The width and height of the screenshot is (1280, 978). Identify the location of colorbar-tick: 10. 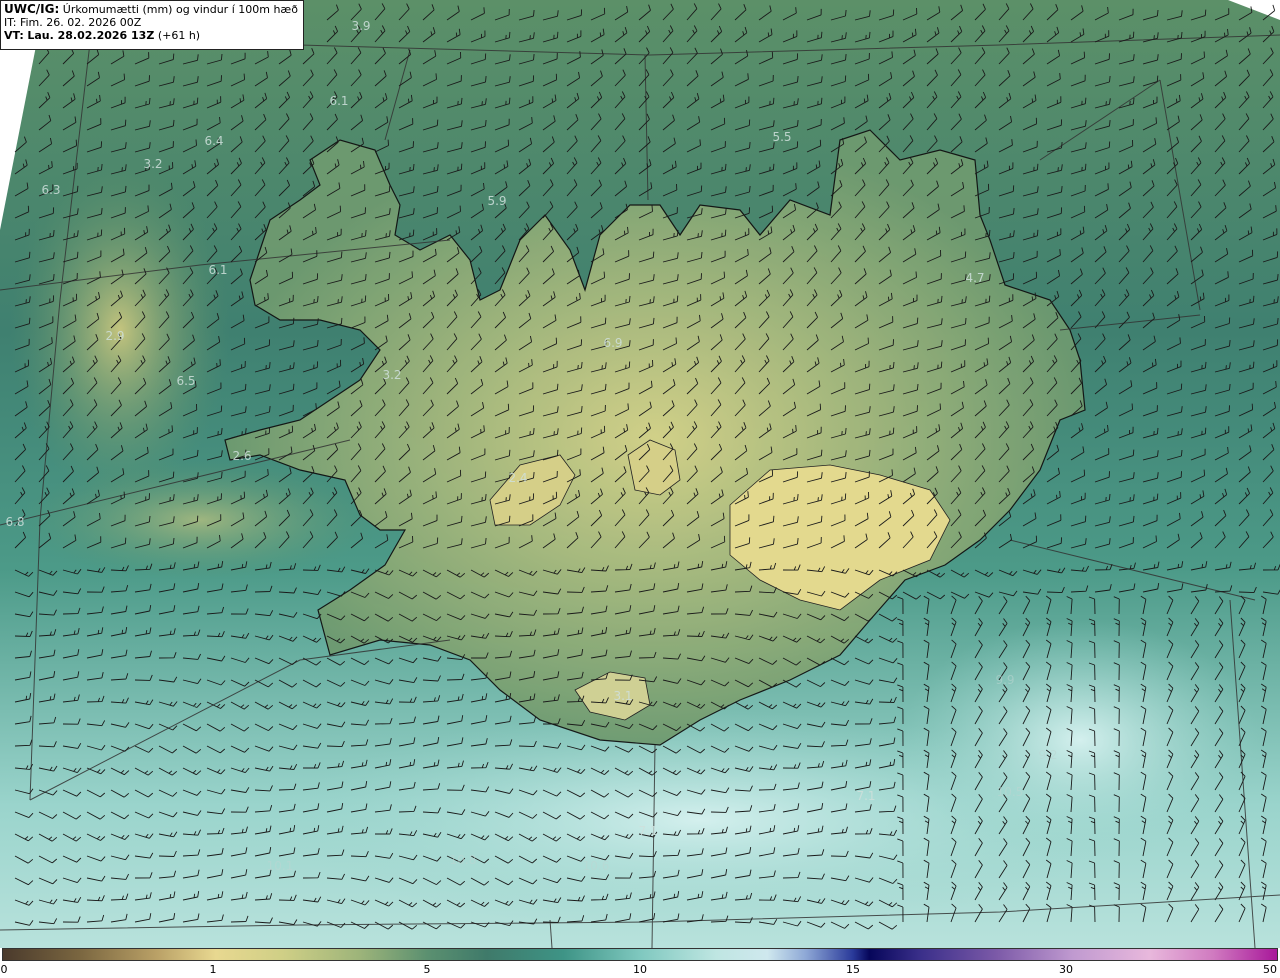
(640, 969).